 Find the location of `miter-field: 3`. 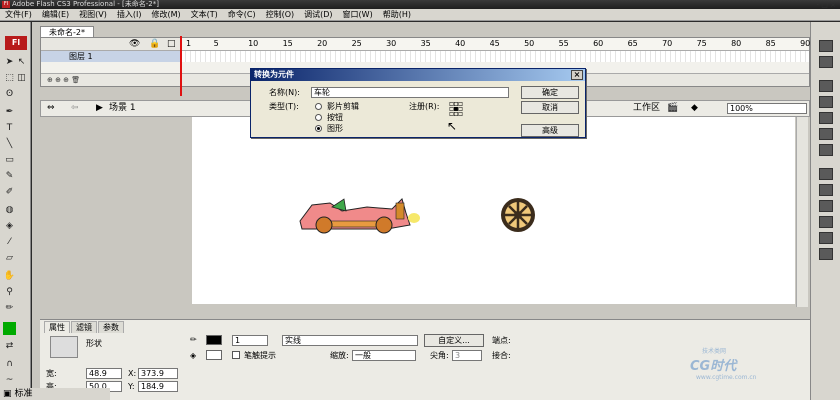

miter-field: 3 is located at coordinates (467, 355).